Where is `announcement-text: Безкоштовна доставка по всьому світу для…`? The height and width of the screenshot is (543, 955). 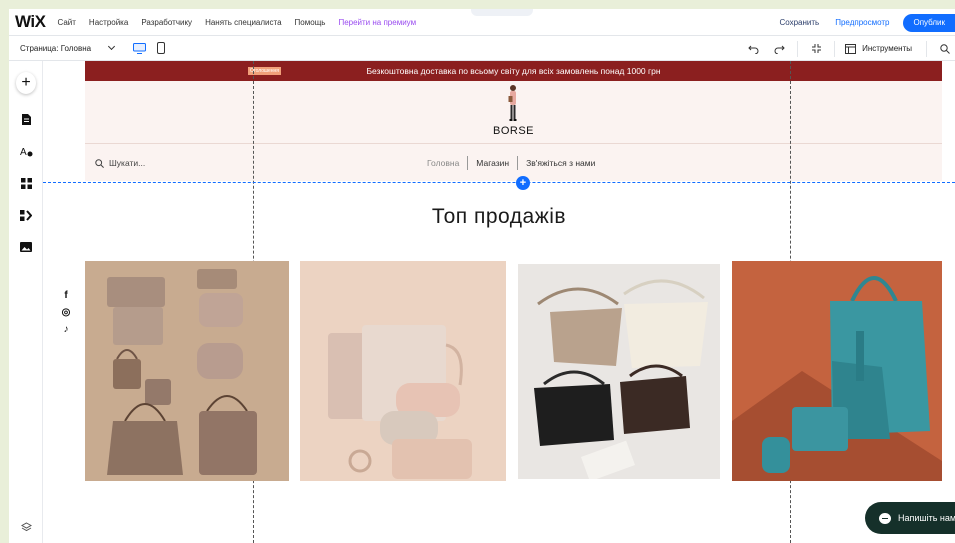 announcement-text: Безкоштовна доставка по всьому світу для… is located at coordinates (513, 71).